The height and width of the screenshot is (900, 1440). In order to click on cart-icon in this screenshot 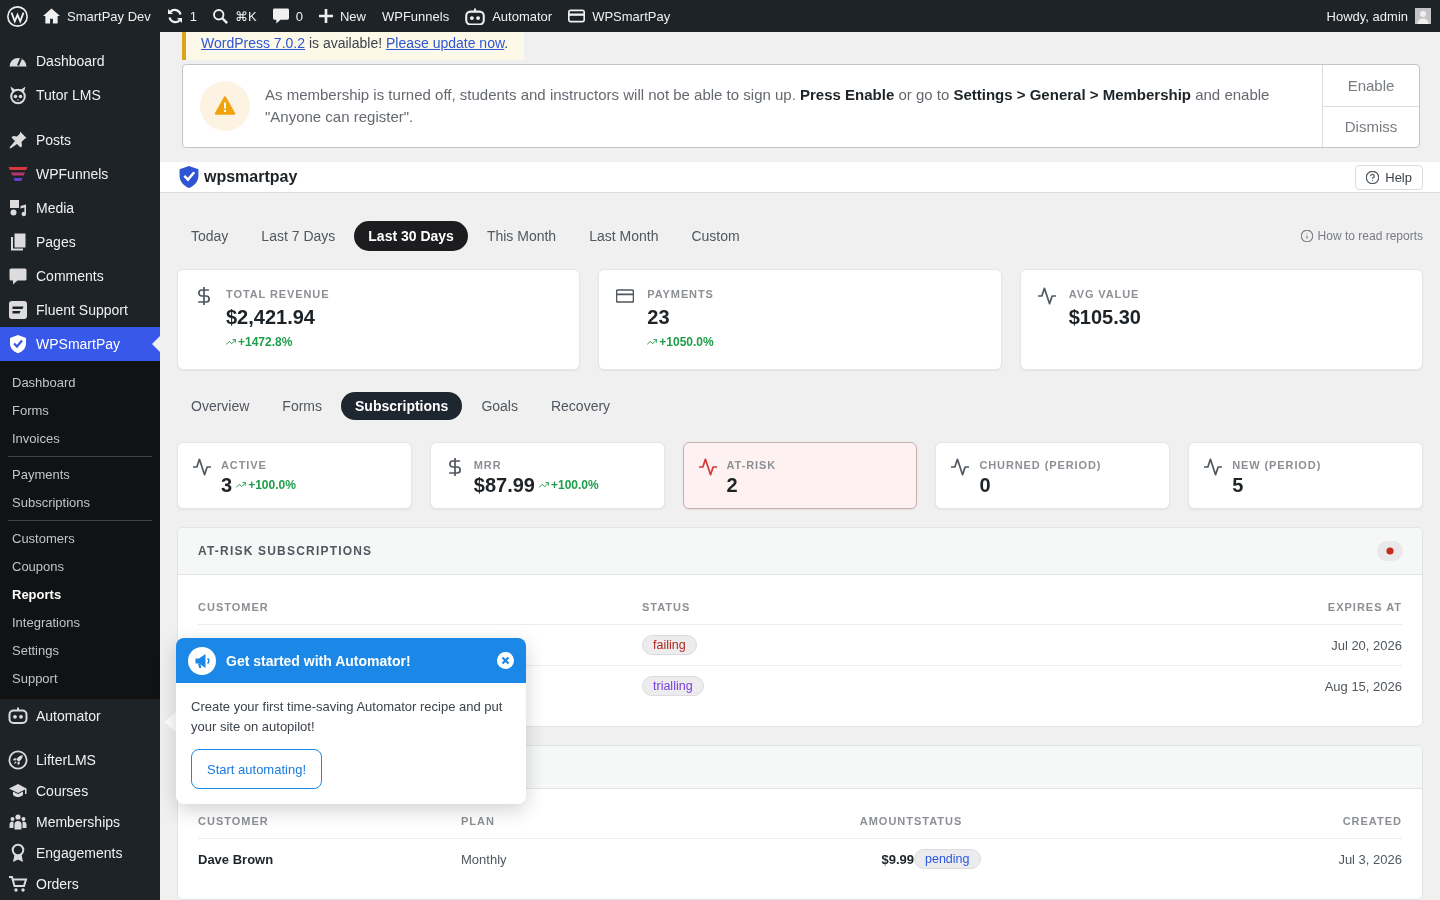, I will do `click(18, 883)`.